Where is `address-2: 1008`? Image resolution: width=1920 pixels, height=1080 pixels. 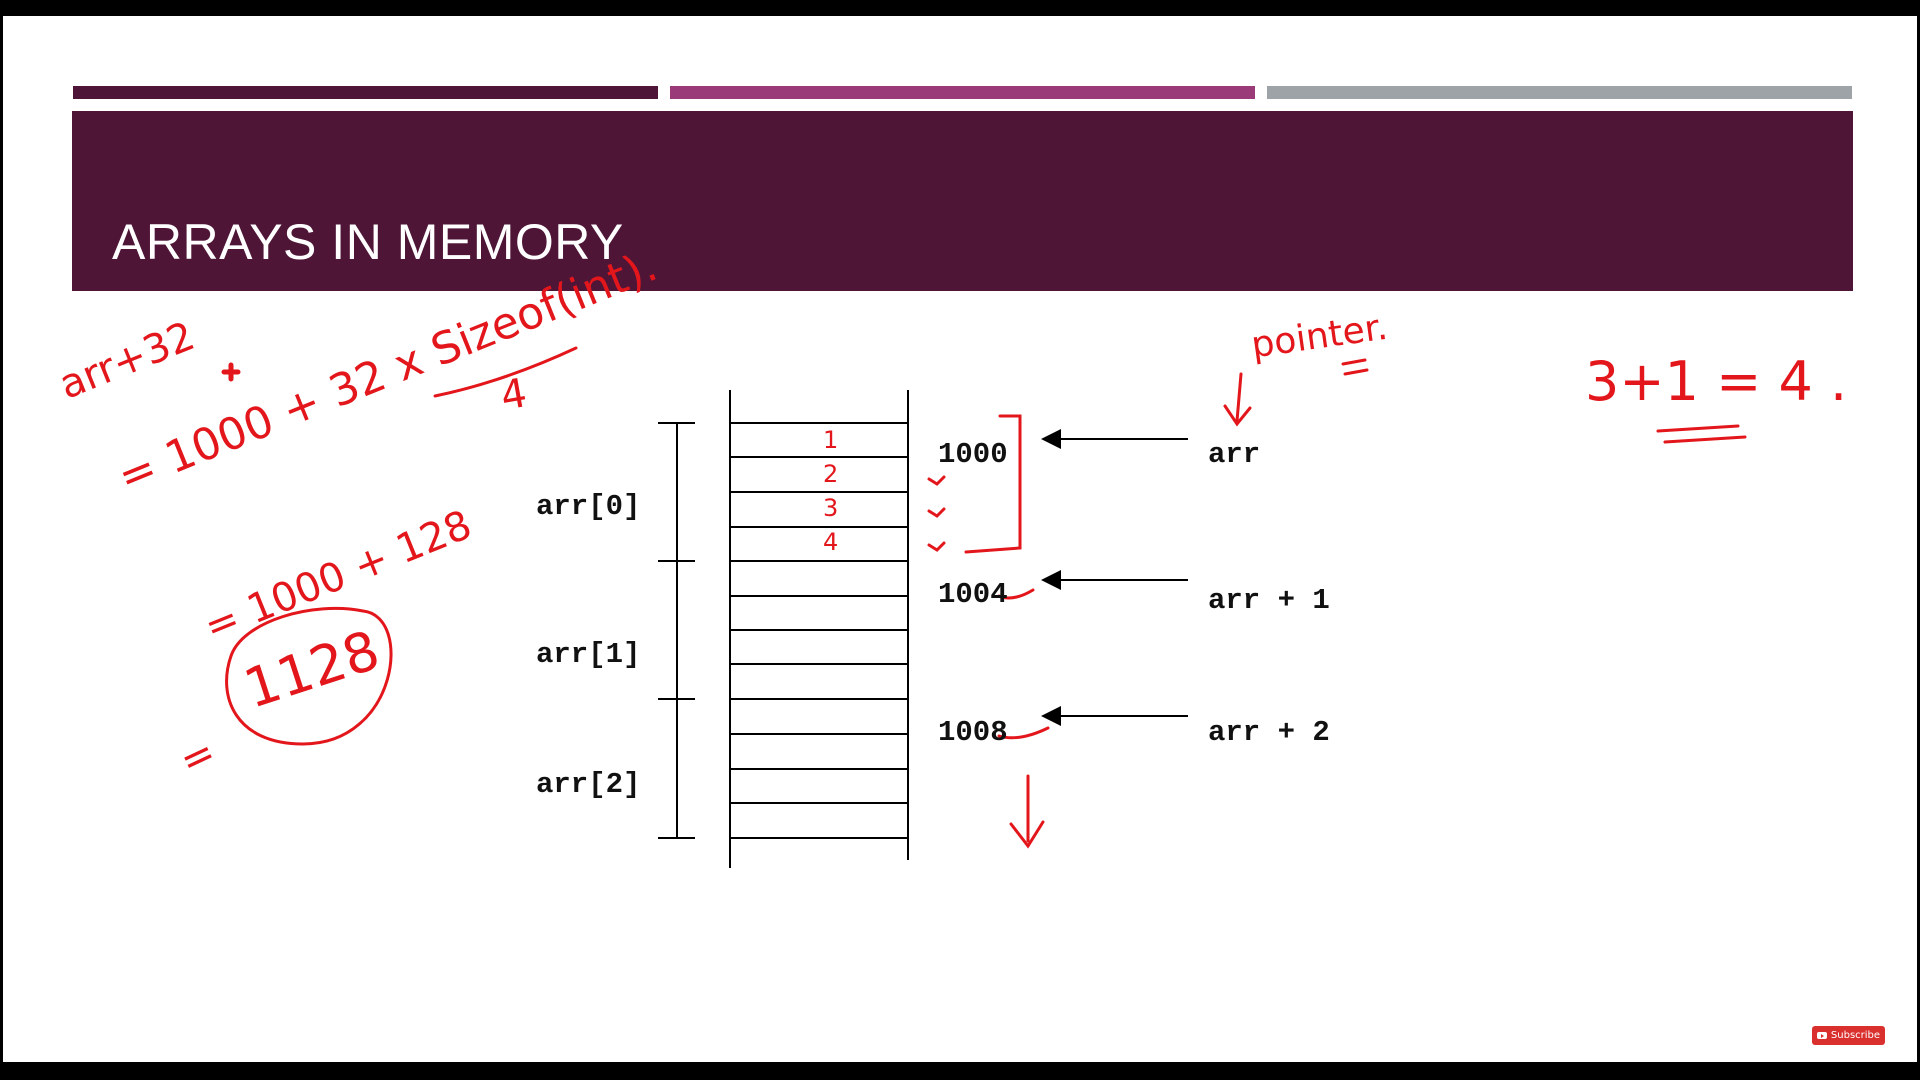
address-2: 1008 is located at coordinates (973, 732).